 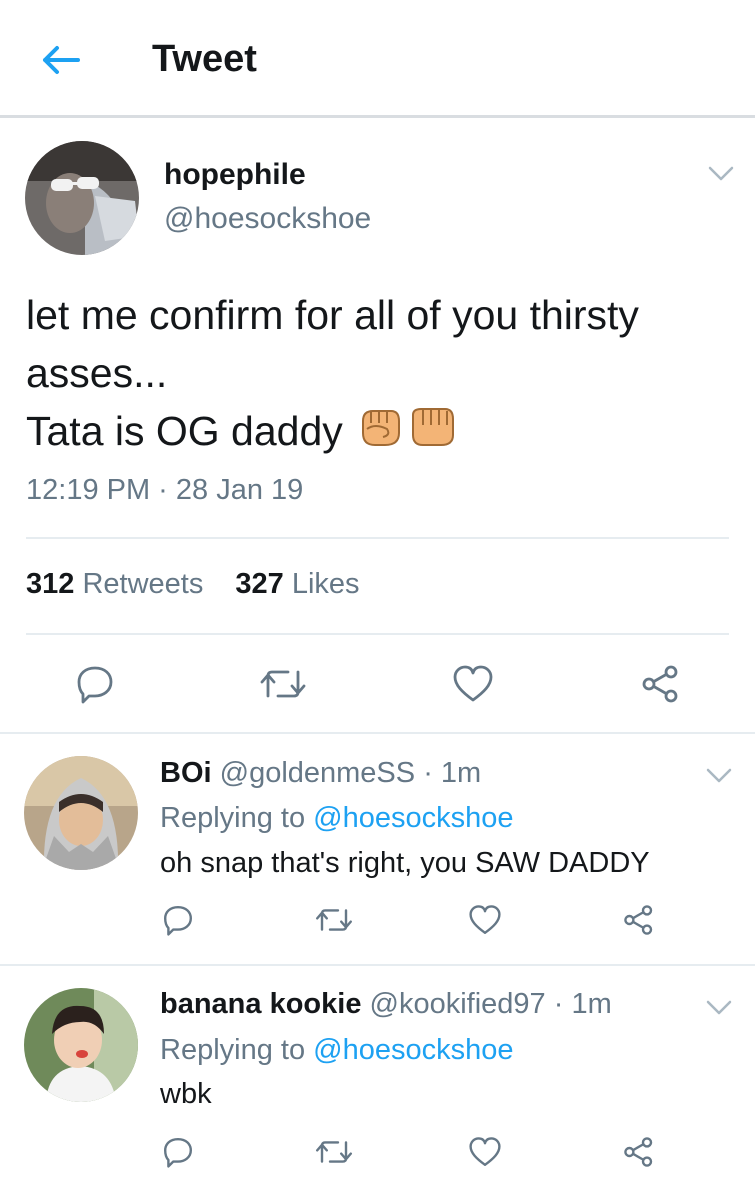 I want to click on reply-author-name: BOi, so click(x=186, y=773).